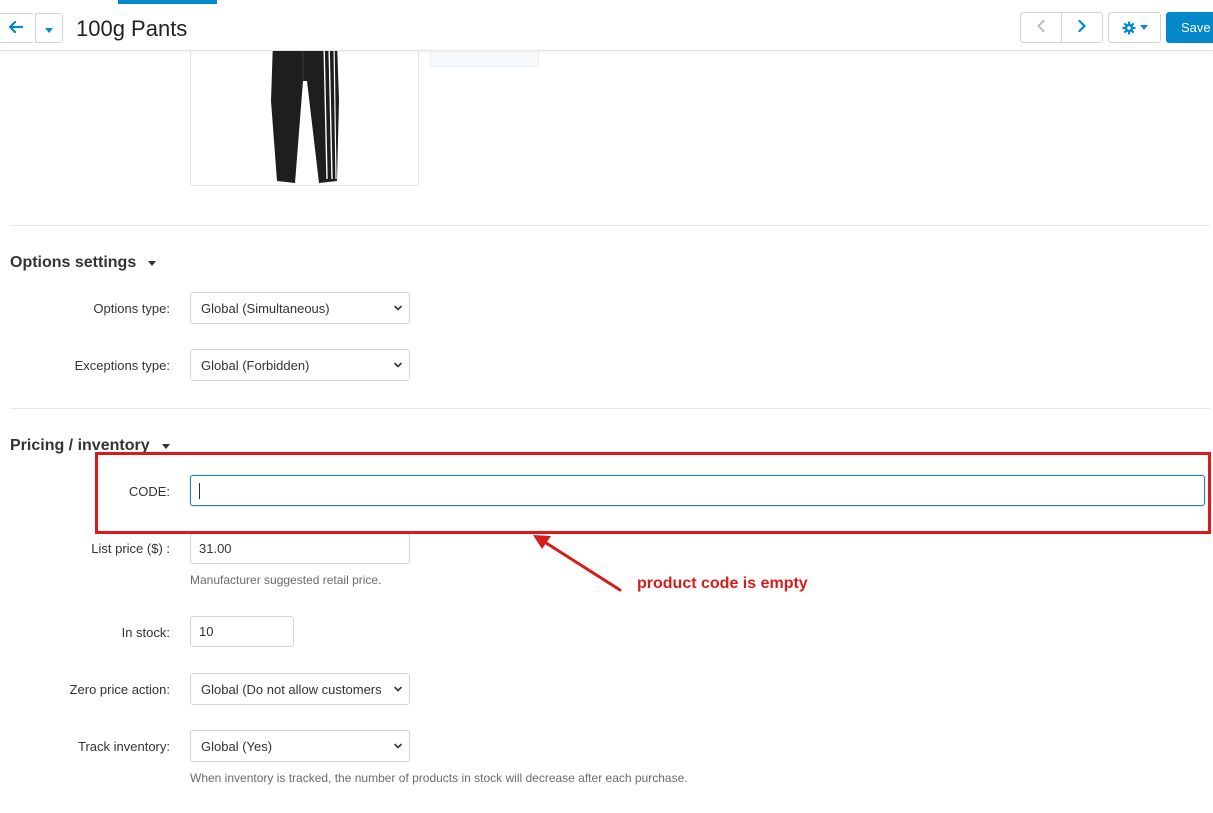 This screenshot has height=813, width=1213. What do you see at coordinates (215, 548) in the screenshot?
I see `list-price-value: 31.00` at bounding box center [215, 548].